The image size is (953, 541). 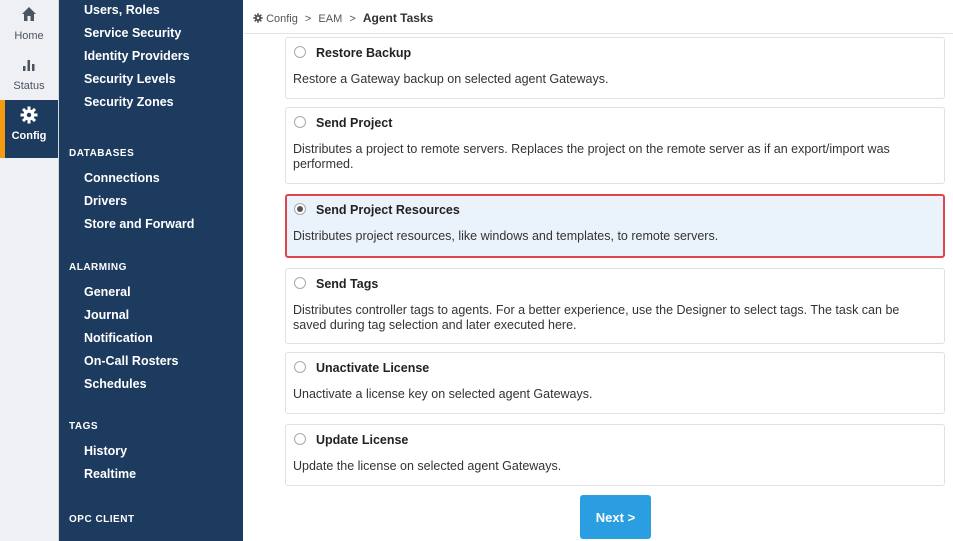 What do you see at coordinates (343, 18) in the screenshot?
I see `breadcrumb: Config > EAM > Agent Tasks` at bounding box center [343, 18].